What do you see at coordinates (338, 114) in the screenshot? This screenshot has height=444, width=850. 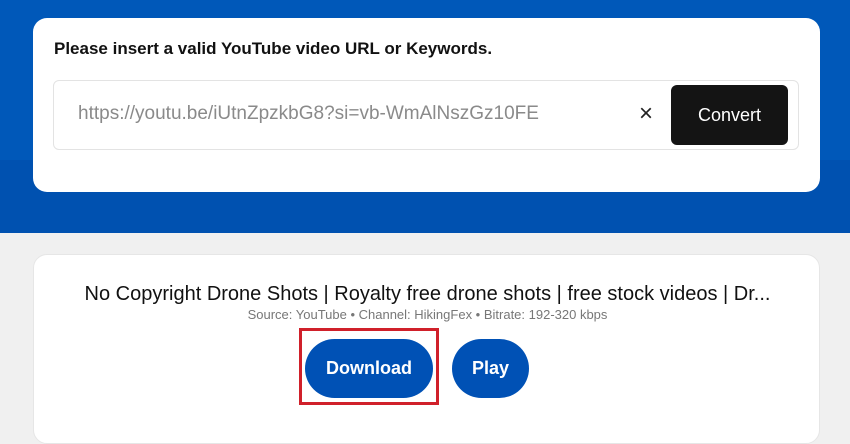 I see `url-input` at bounding box center [338, 114].